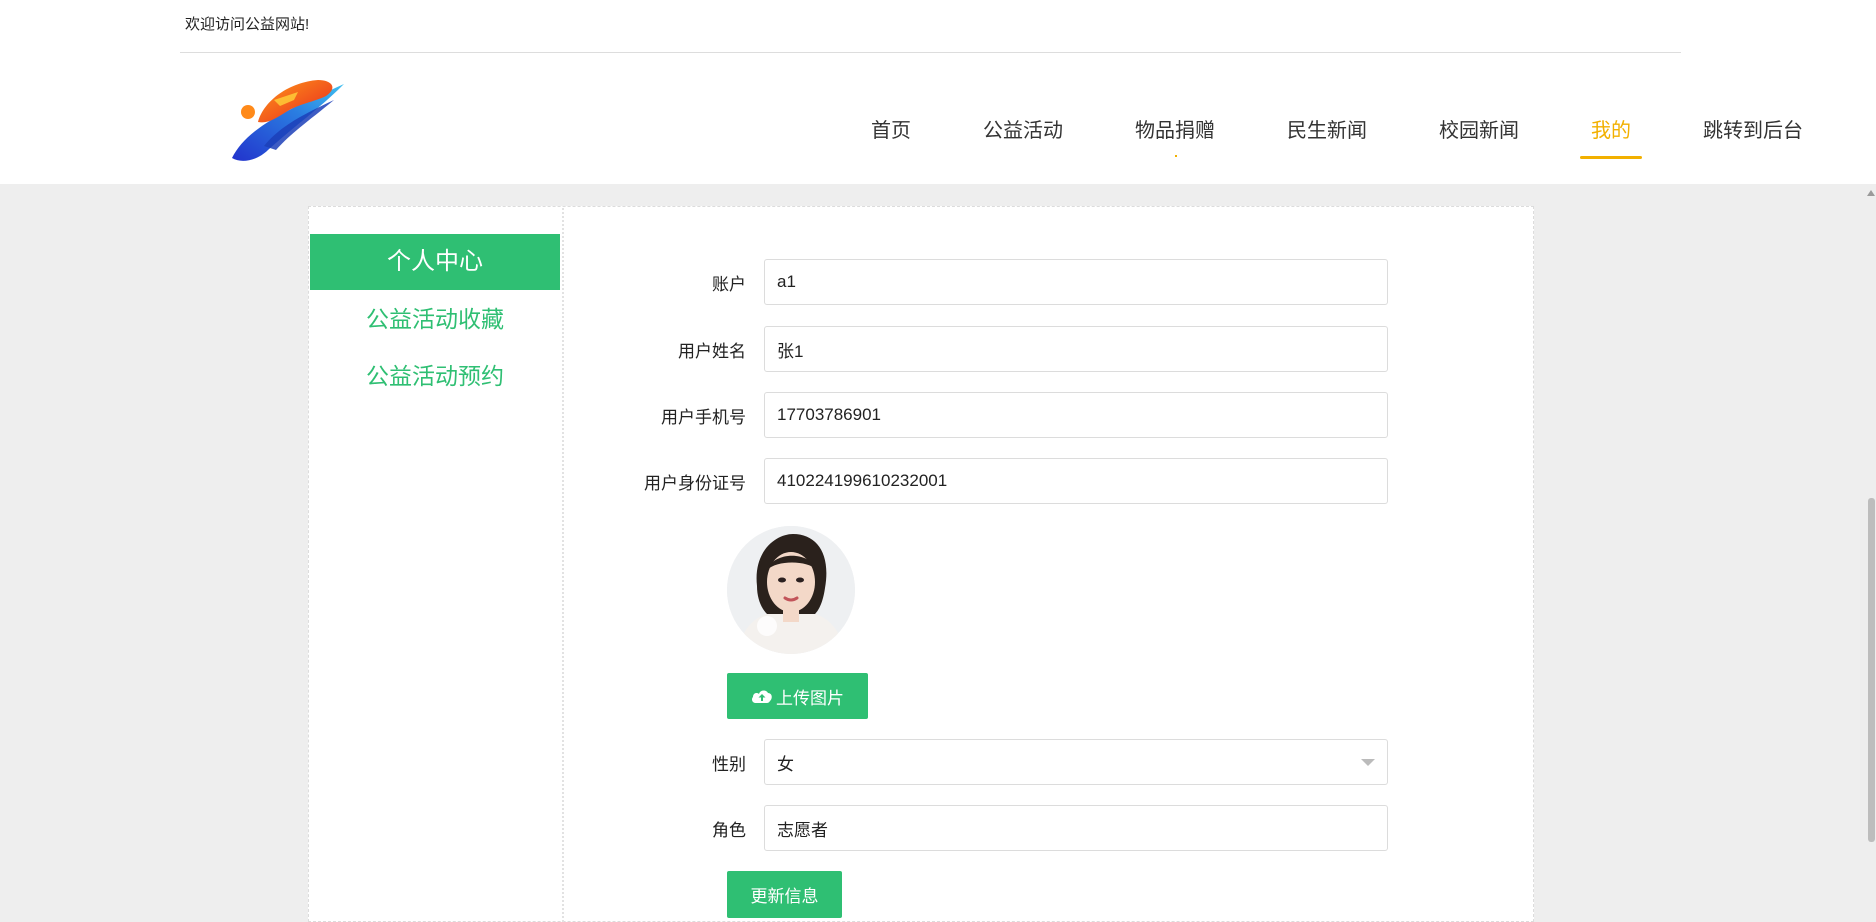  Describe the element at coordinates (695, 483) in the screenshot. I see `idcard-label: 用户身份证号` at that location.